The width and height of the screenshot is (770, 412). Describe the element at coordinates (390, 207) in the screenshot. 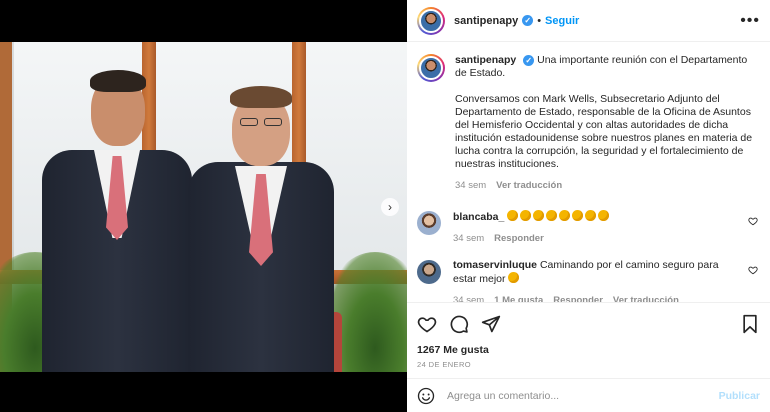

I see `next-photo-button: ›` at that location.